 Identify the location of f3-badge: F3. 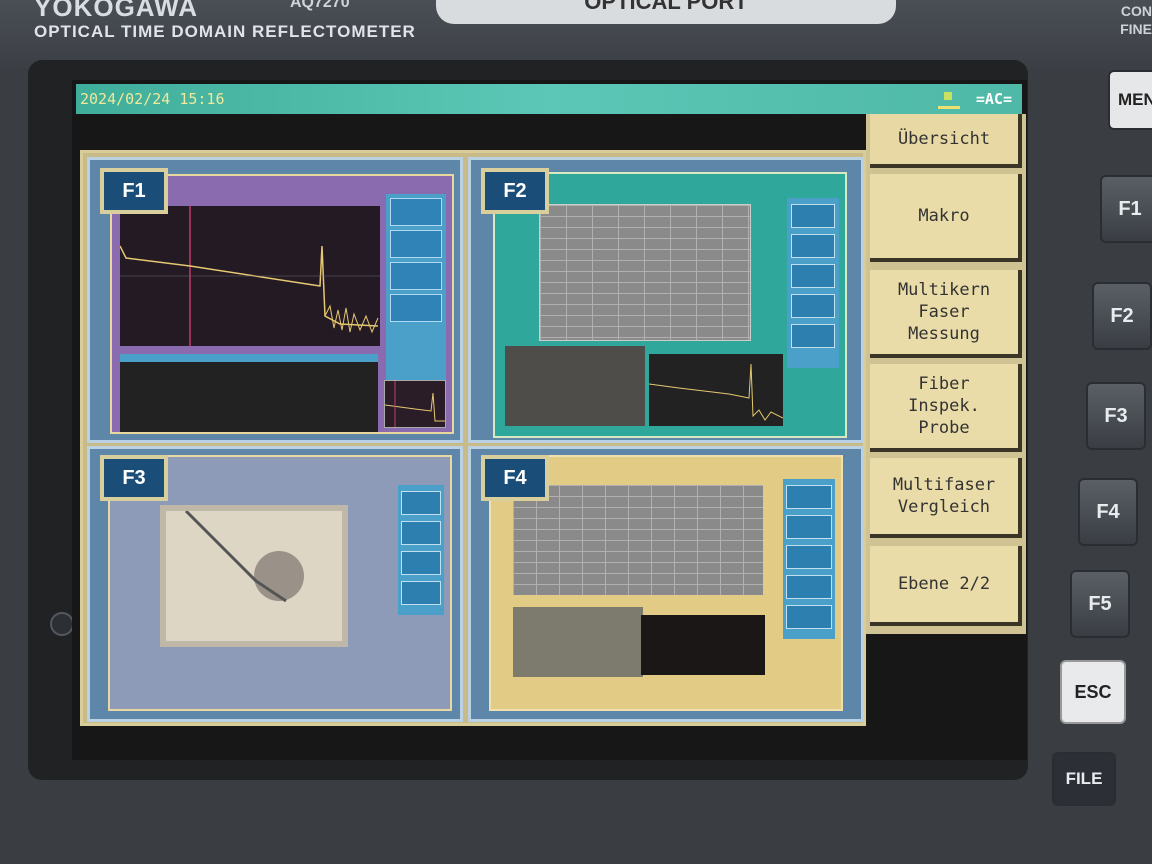
(134, 478).